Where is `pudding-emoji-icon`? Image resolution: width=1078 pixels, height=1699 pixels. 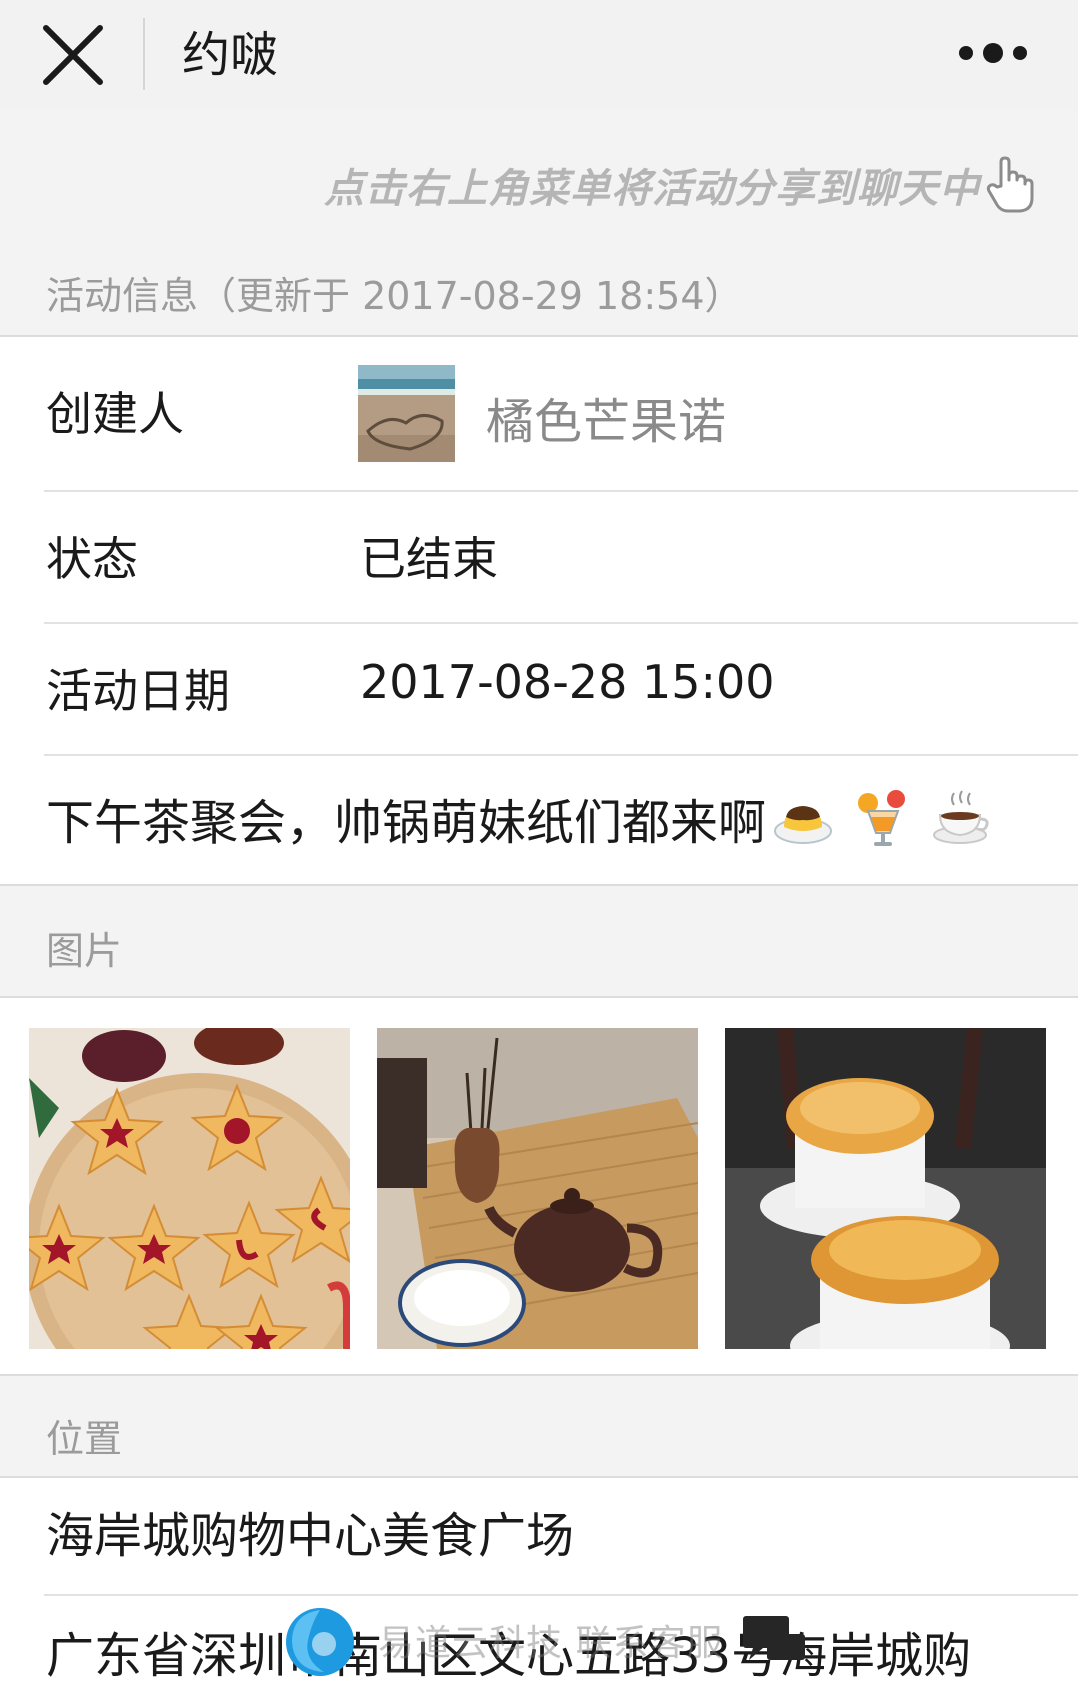 pudding-emoji-icon is located at coordinates (803, 825).